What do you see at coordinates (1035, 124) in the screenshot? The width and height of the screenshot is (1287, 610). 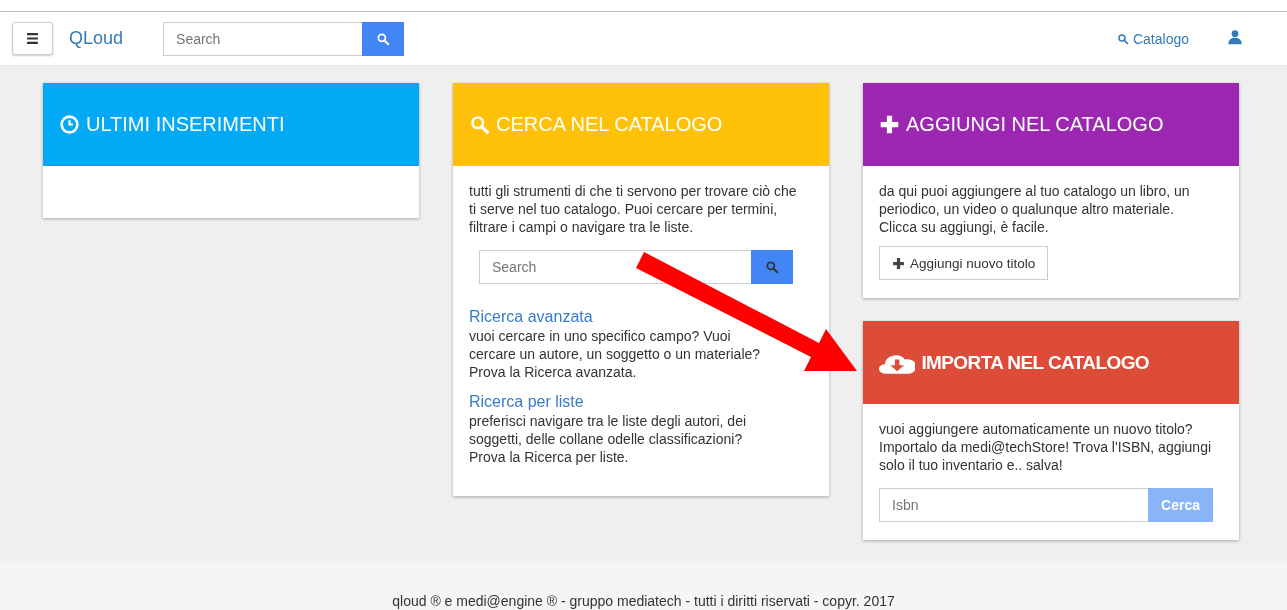 I see `card-title: AGGIUNGI NEL CATALOGO` at bounding box center [1035, 124].